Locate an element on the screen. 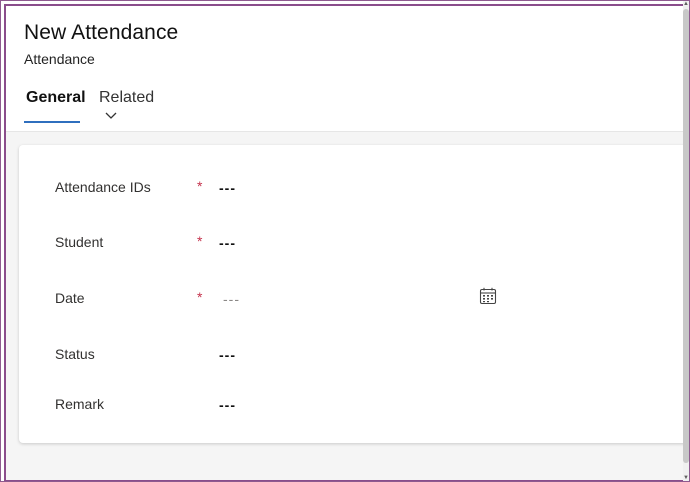 The height and width of the screenshot is (482, 690). student-lookup-input: --- is located at coordinates (227, 243).